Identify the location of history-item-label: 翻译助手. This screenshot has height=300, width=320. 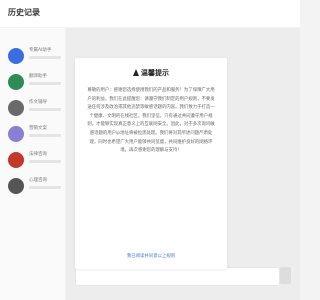
(38, 76).